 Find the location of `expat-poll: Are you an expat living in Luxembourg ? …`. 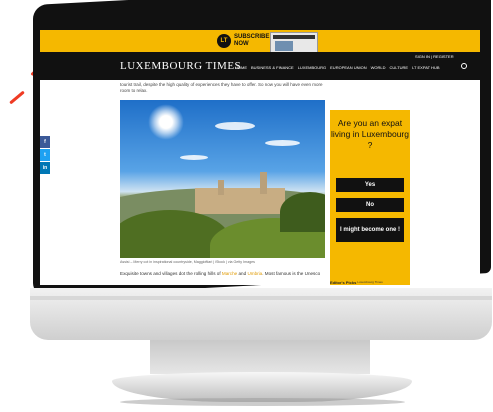

expat-poll: Are you an expat living in Luxembourg ? … is located at coordinates (370, 197).